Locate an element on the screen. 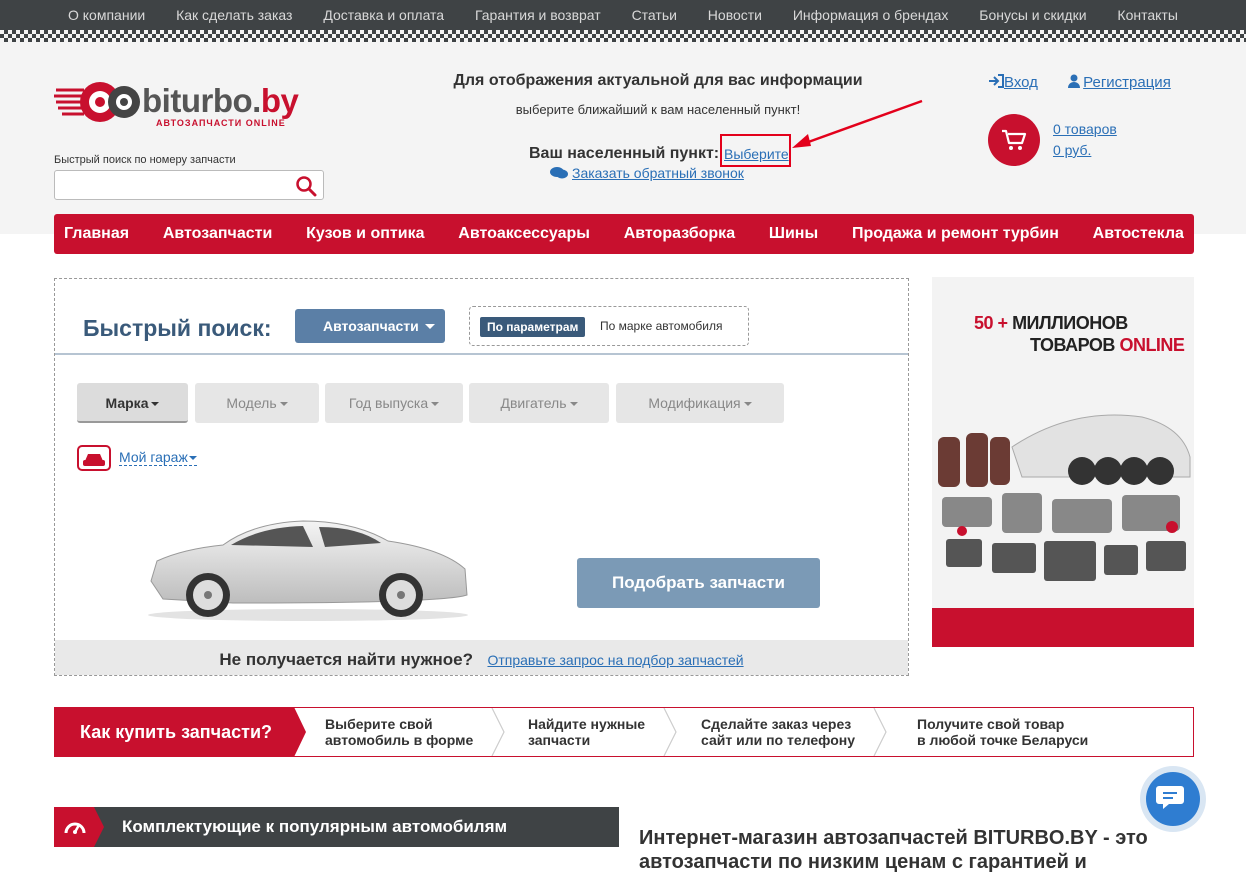  cart-sum: 0 руб. is located at coordinates (1085, 150).